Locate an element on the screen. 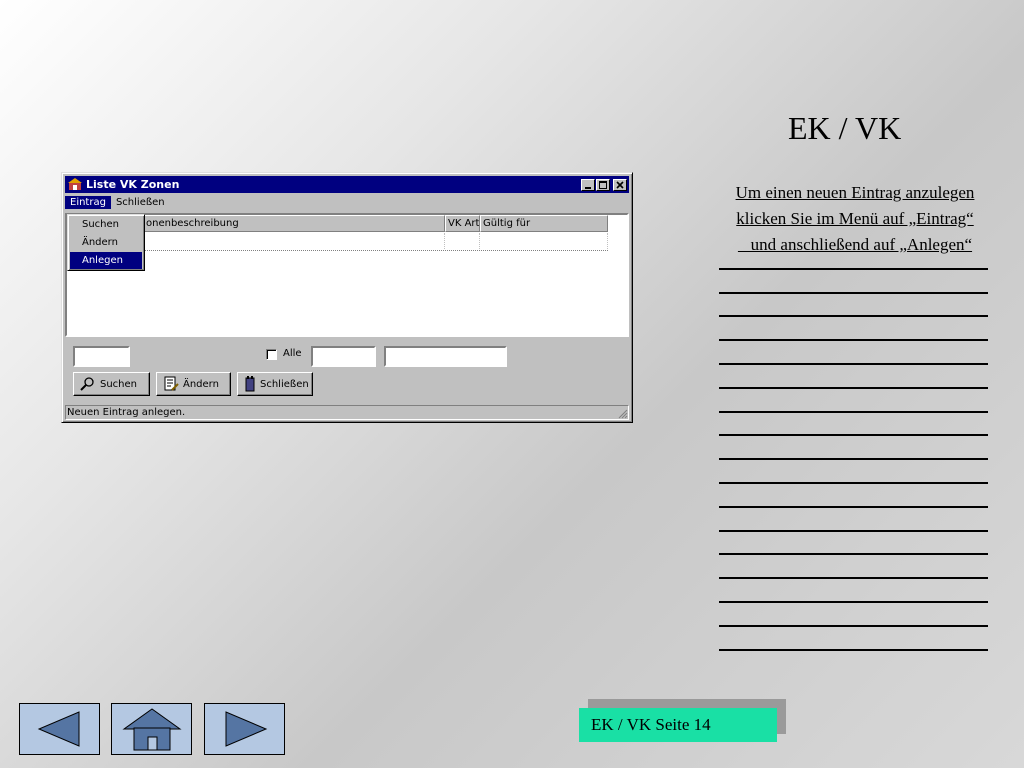 The height and width of the screenshot is (768, 1024). aendern-button: Ändern is located at coordinates (193, 384).